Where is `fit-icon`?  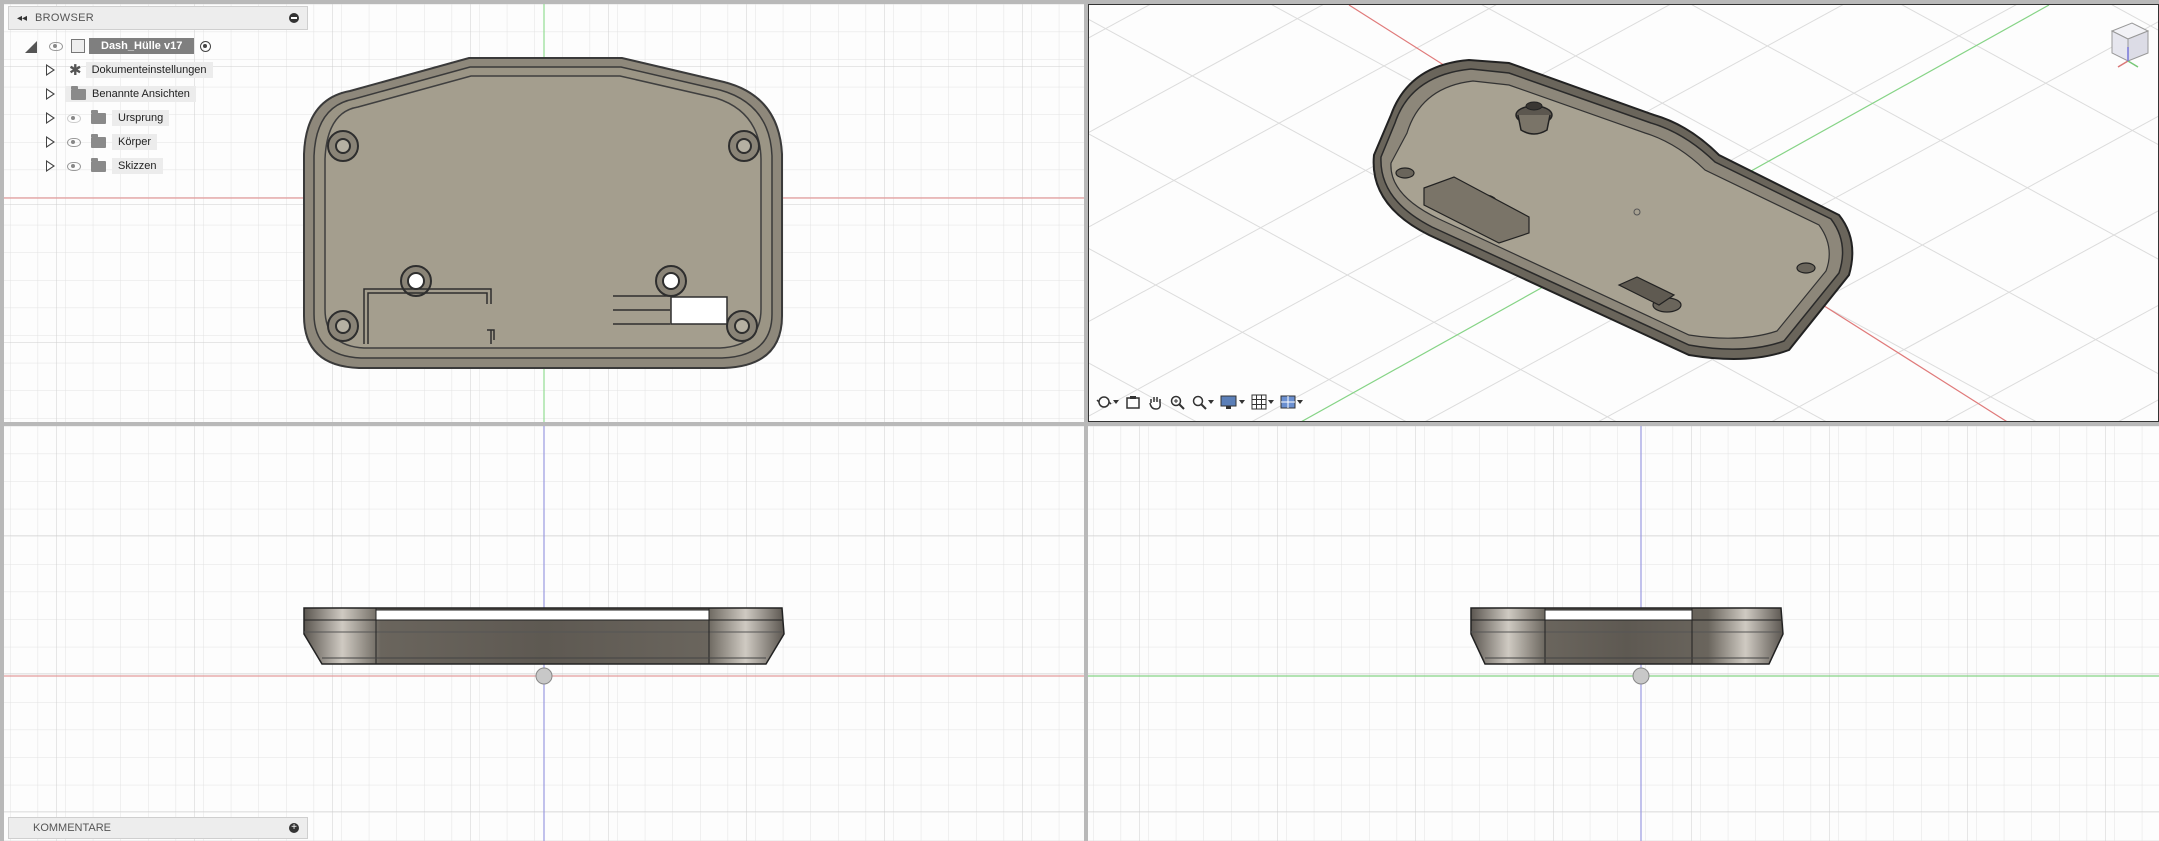
fit-icon is located at coordinates (1199, 402).